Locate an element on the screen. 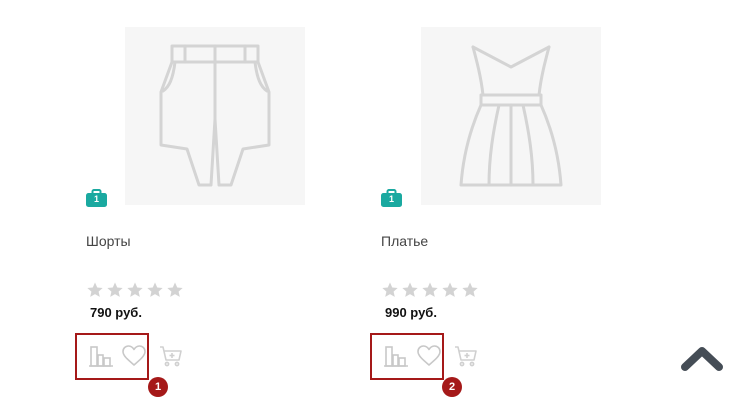  scroll-to-top-button is located at coordinates (702, 359).